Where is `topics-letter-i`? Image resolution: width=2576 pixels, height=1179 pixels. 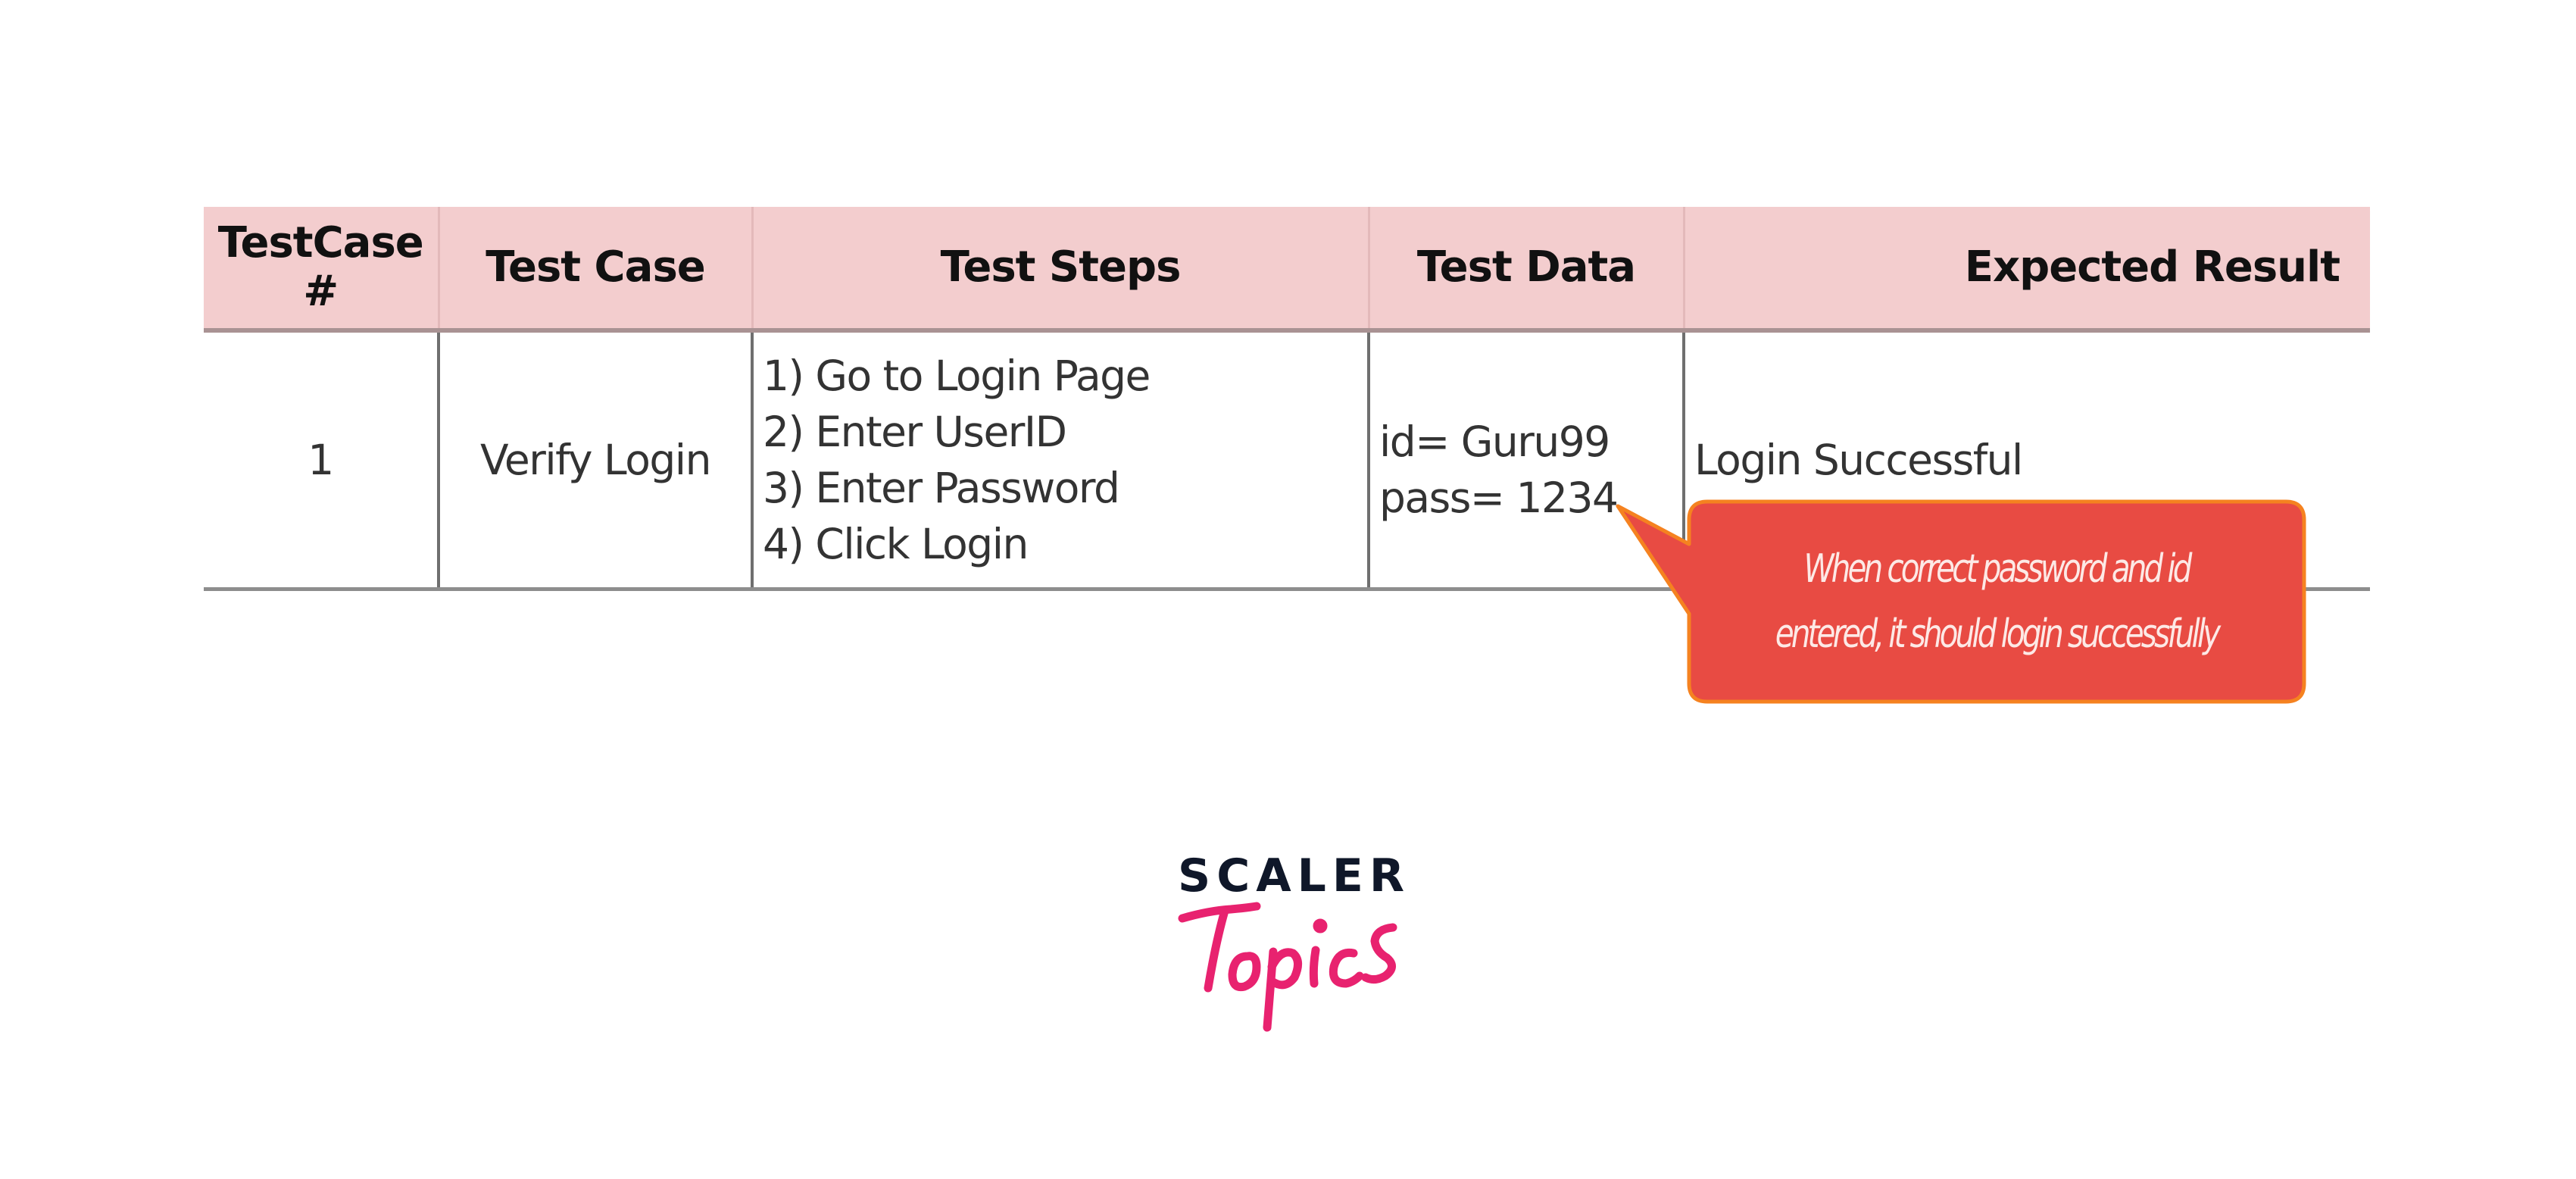 topics-letter-i is located at coordinates (1315, 967).